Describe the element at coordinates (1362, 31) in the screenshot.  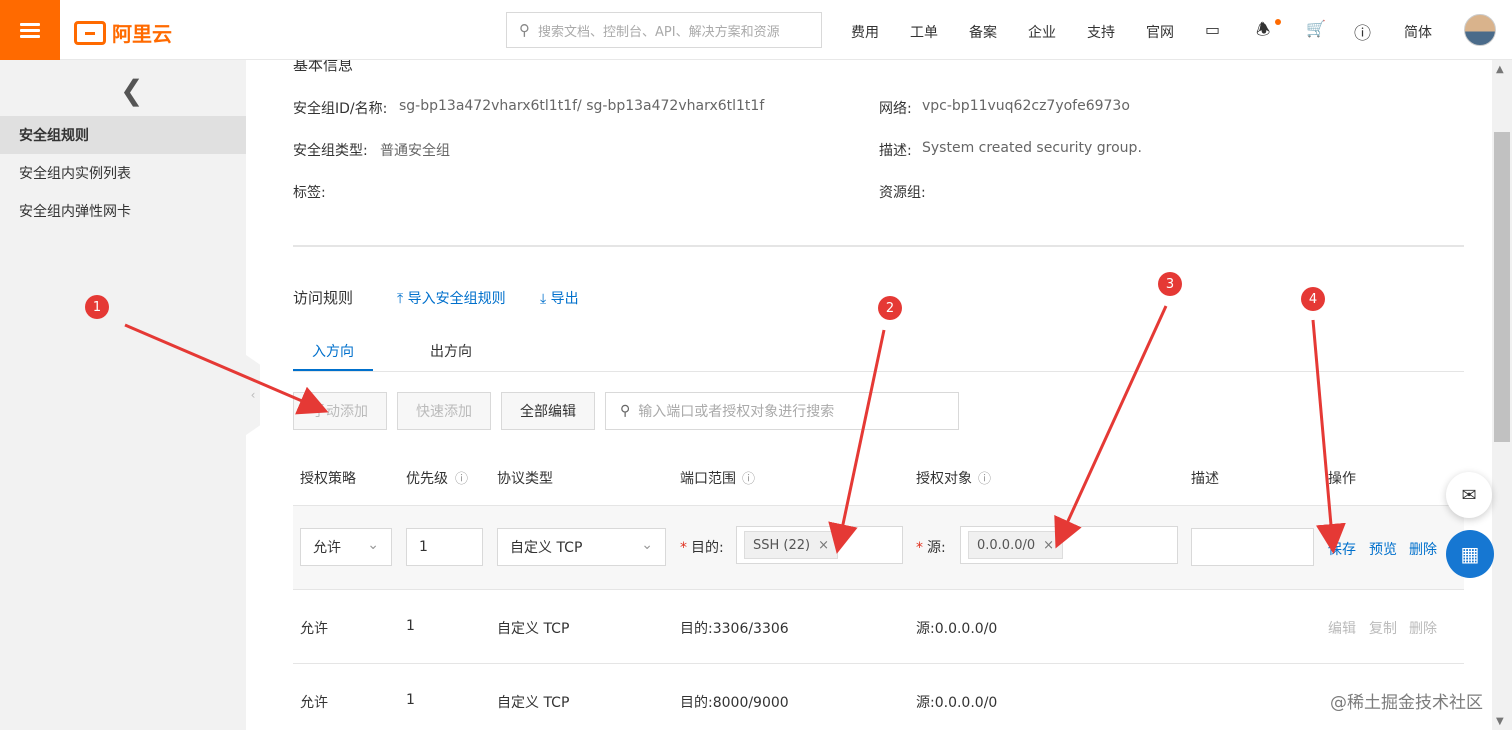
I see `help-icon: ⓘ` at that location.